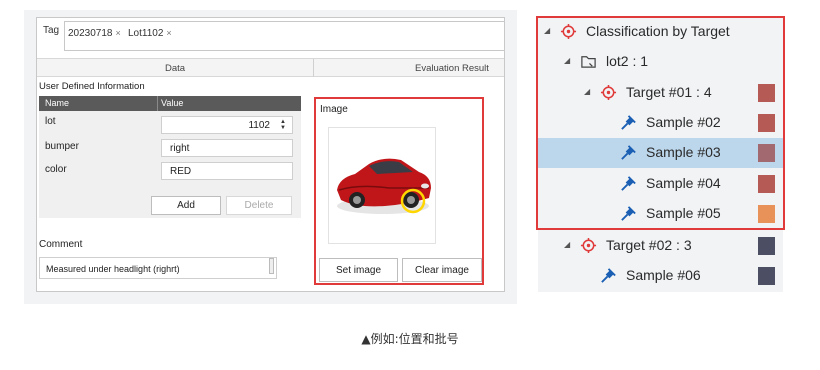  What do you see at coordinates (649, 245) in the screenshot?
I see `tree-item-label: Target #02 : 3` at bounding box center [649, 245].